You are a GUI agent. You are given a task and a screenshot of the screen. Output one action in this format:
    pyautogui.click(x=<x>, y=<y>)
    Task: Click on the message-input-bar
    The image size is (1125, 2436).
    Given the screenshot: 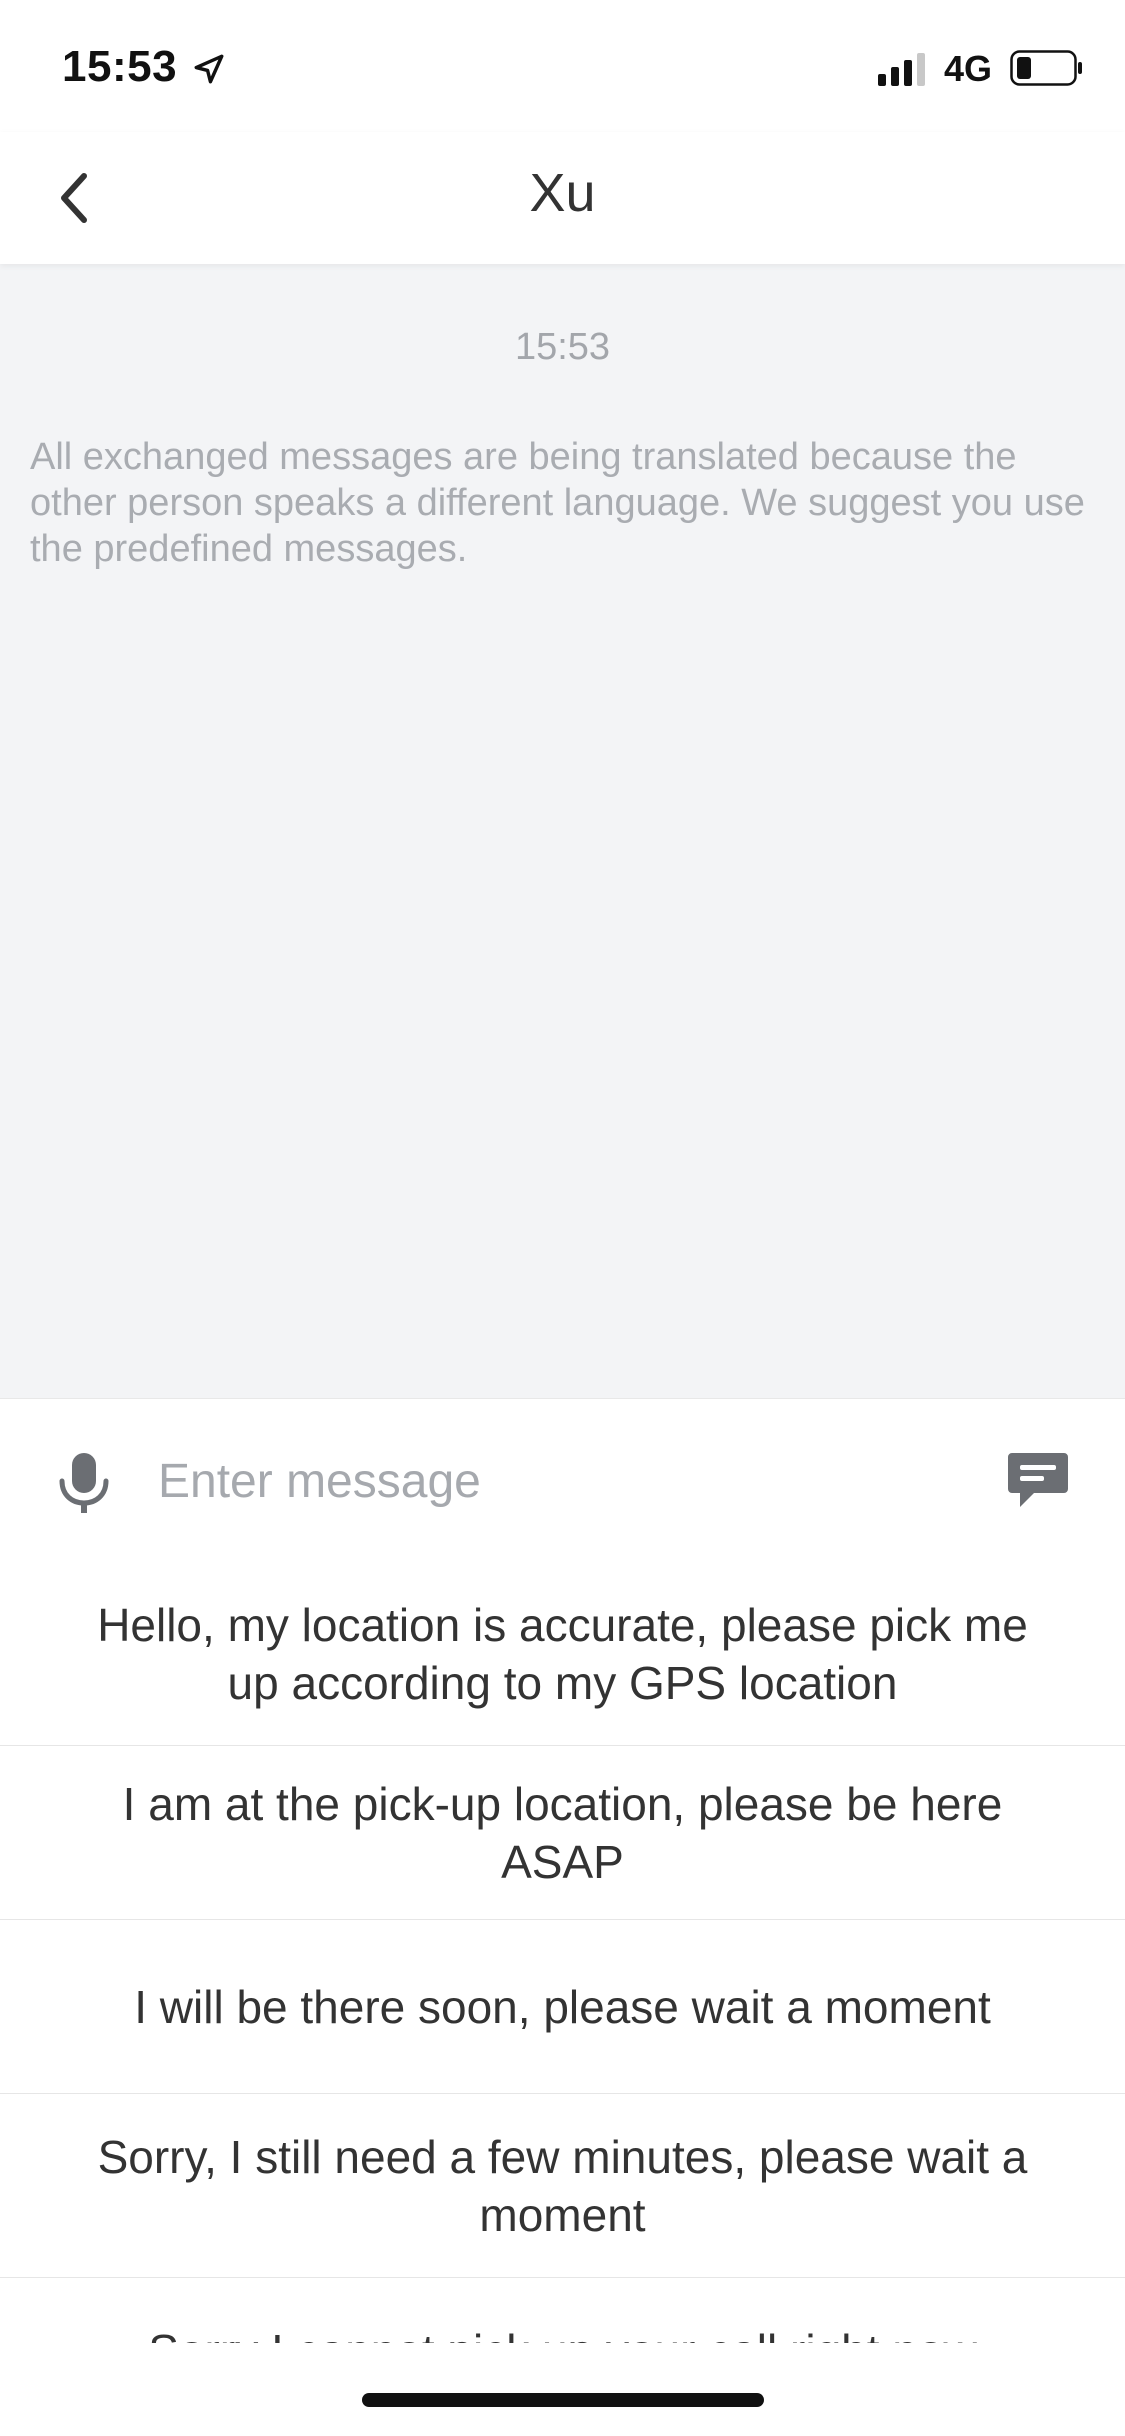 What is the action you would take?
    pyautogui.click(x=562, y=1481)
    